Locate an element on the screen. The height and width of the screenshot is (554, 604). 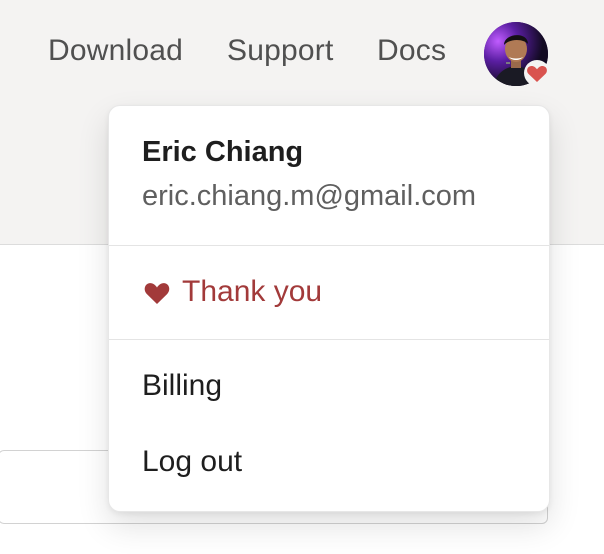
thank-you-section: Thank you is located at coordinates (329, 293).